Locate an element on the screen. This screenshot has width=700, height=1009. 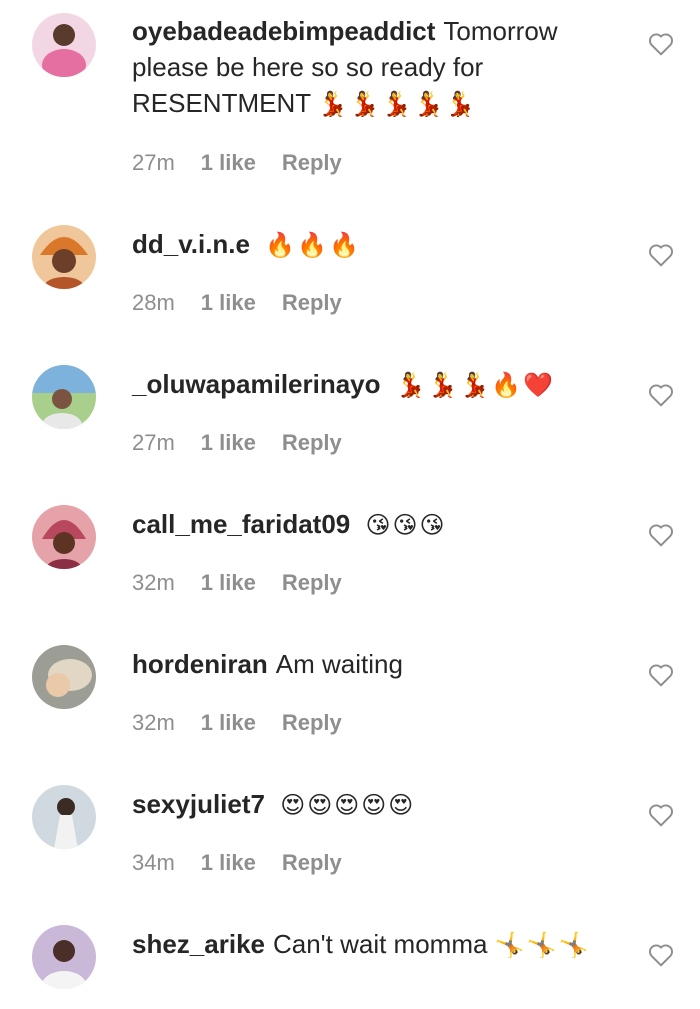
comment-emoji: 💃💃💃💃💃 is located at coordinates (397, 104).